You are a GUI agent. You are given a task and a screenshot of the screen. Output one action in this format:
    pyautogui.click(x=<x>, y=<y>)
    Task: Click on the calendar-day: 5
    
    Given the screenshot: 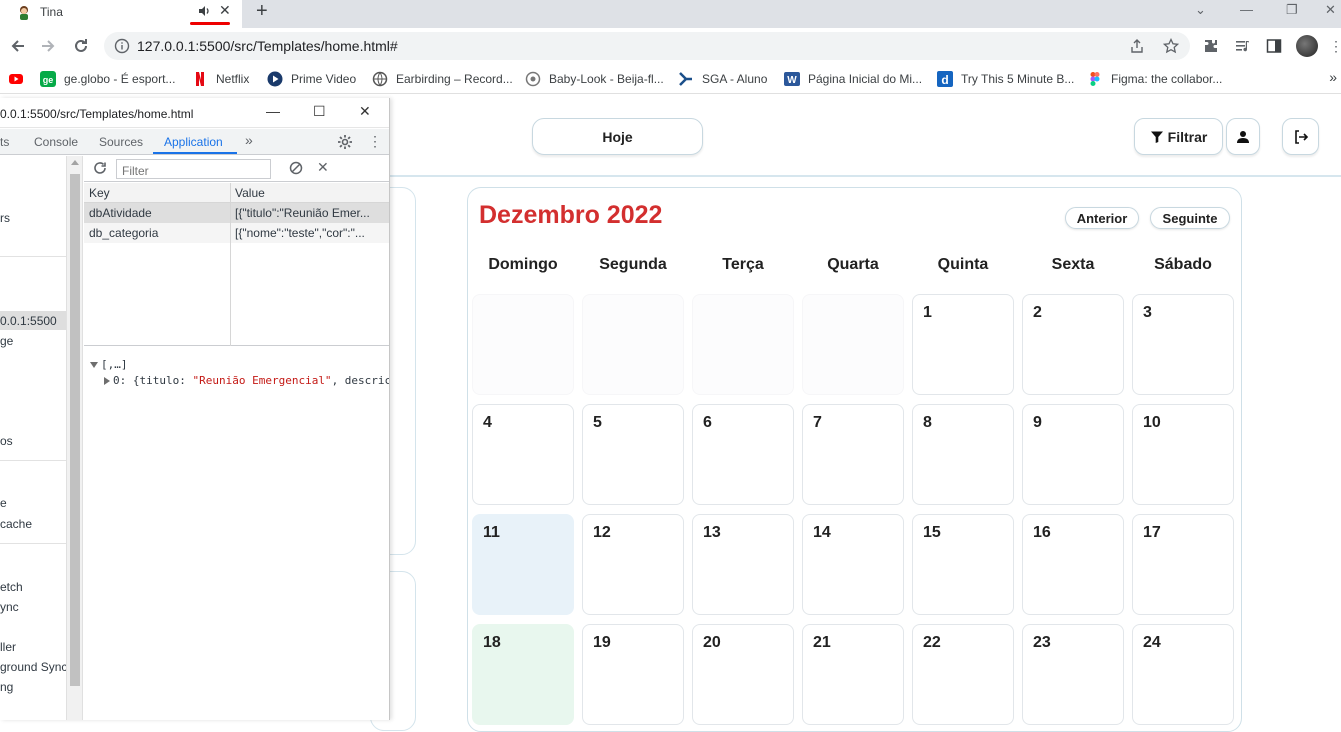 What is the action you would take?
    pyautogui.click(x=633, y=454)
    